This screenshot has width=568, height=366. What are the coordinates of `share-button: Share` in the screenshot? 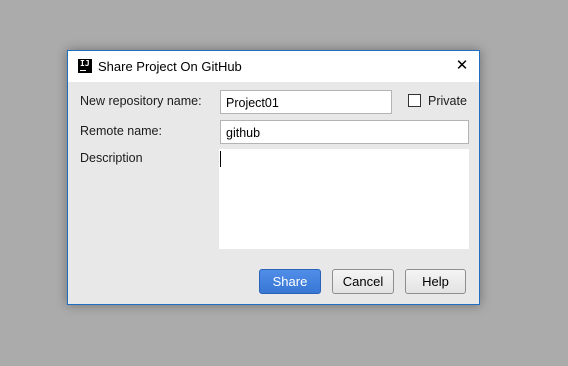 It's located at (290, 281).